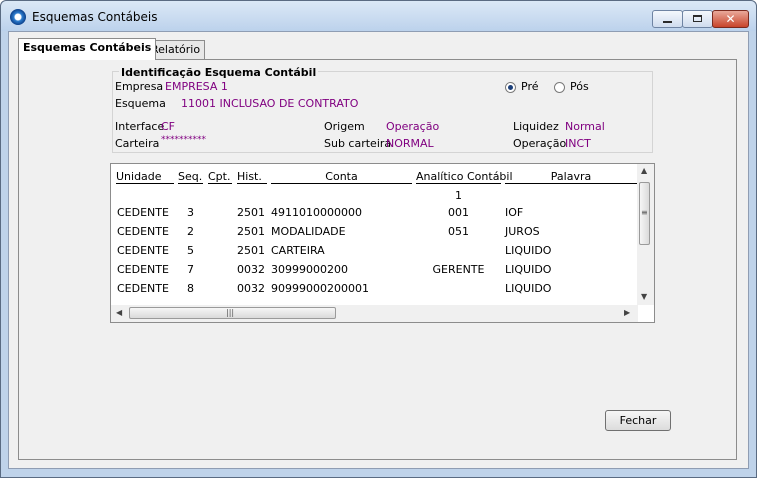  What do you see at coordinates (140, 126) in the screenshot?
I see `interface-label: Interface` at bounding box center [140, 126].